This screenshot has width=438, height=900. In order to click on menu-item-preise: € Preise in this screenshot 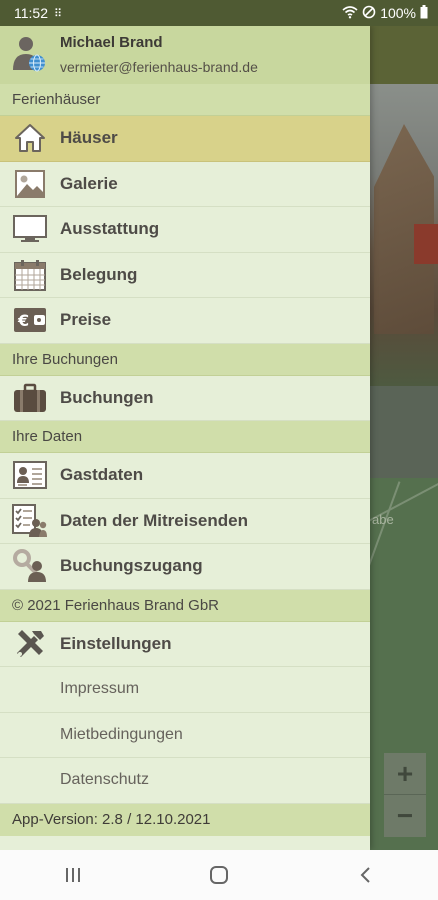, I will do `click(185, 321)`.